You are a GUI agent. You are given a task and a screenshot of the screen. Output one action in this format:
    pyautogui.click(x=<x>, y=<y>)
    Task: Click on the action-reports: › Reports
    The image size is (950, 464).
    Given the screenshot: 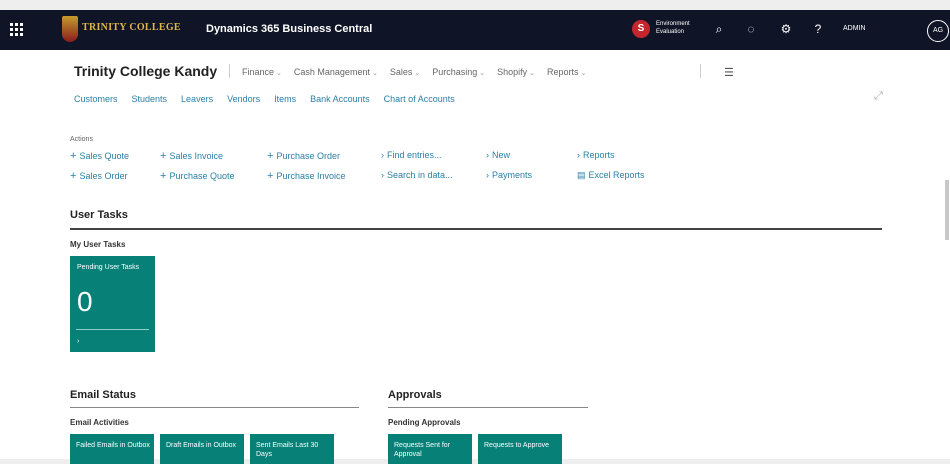 What is the action you would take?
    pyautogui.click(x=596, y=155)
    